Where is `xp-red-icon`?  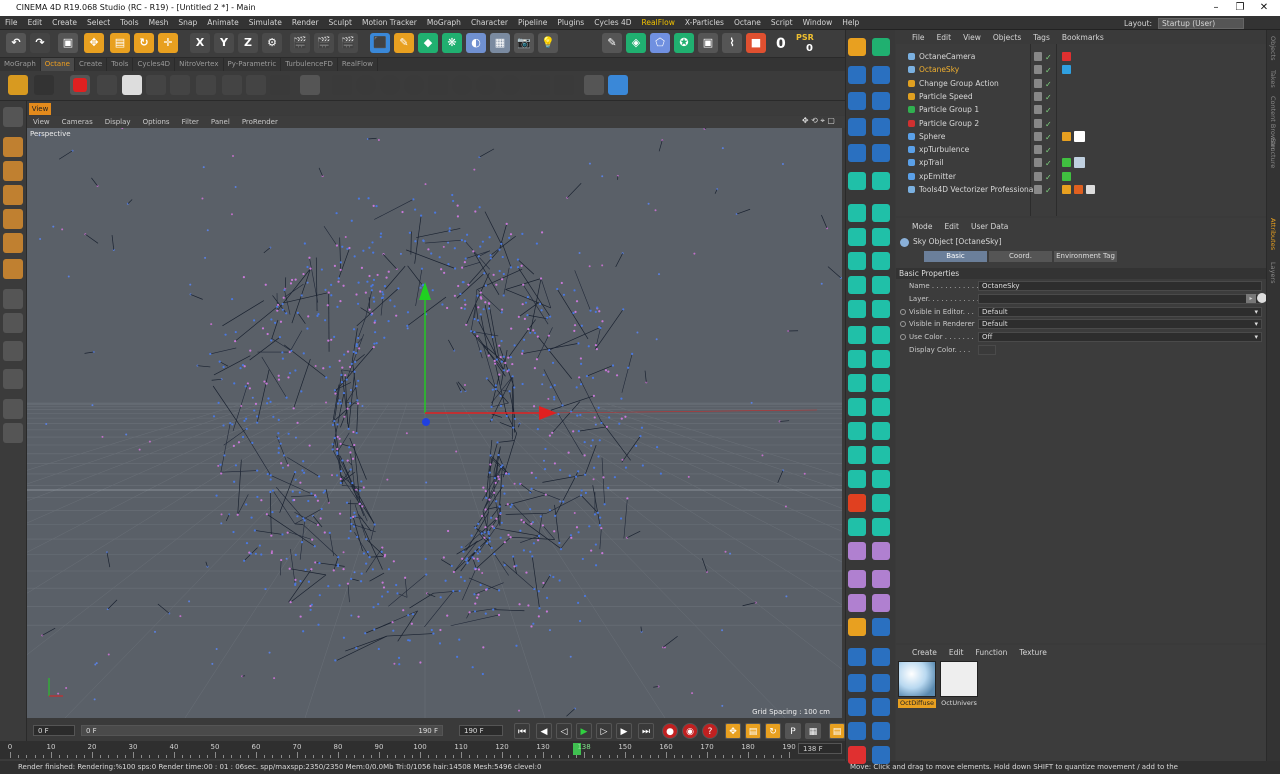 xp-red-icon is located at coordinates (857, 755).